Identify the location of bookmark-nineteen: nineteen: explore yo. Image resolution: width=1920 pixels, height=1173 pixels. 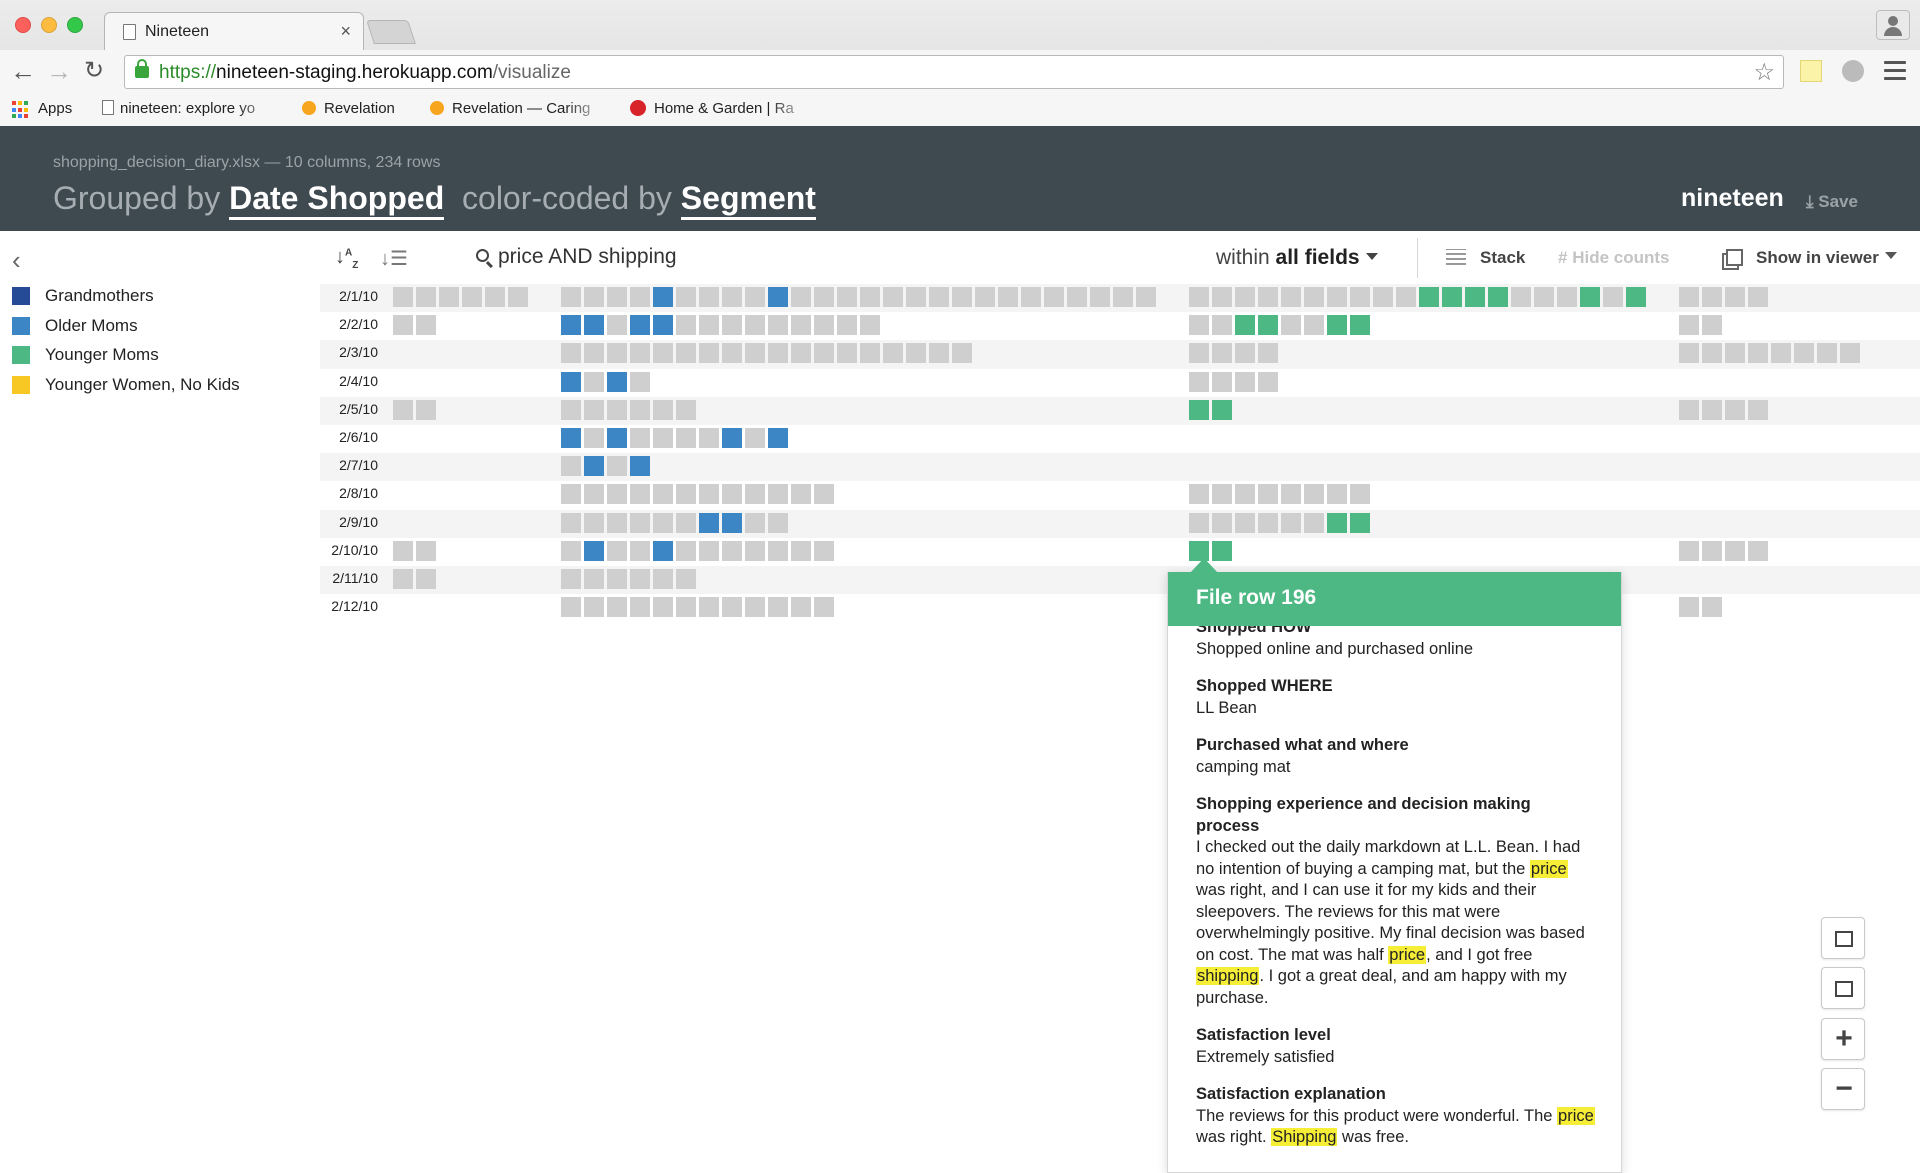
(192, 108).